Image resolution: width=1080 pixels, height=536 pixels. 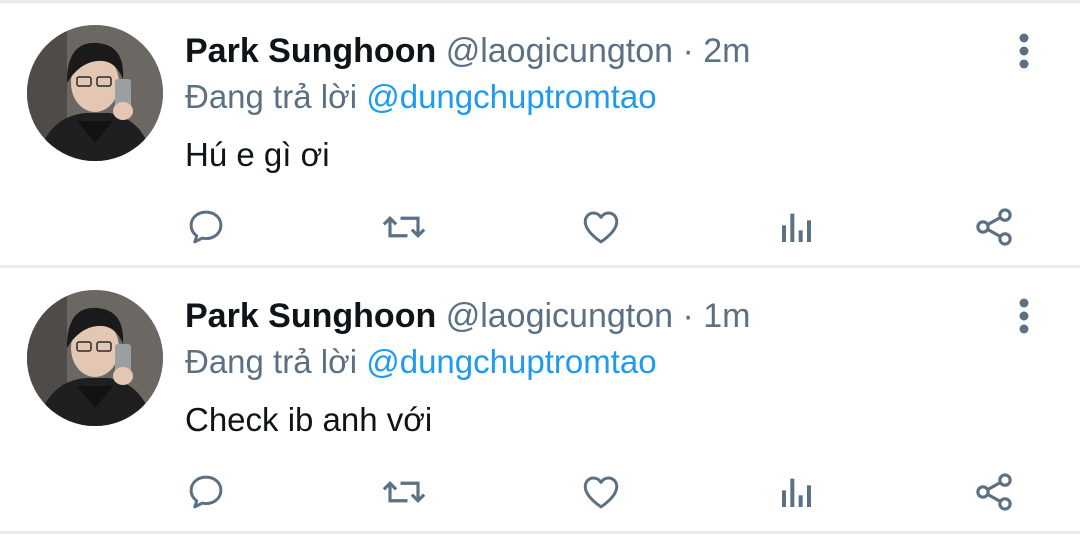 I want to click on tweet-header: Park Sunghoon @laogicungton · 2m, so click(x=468, y=51).